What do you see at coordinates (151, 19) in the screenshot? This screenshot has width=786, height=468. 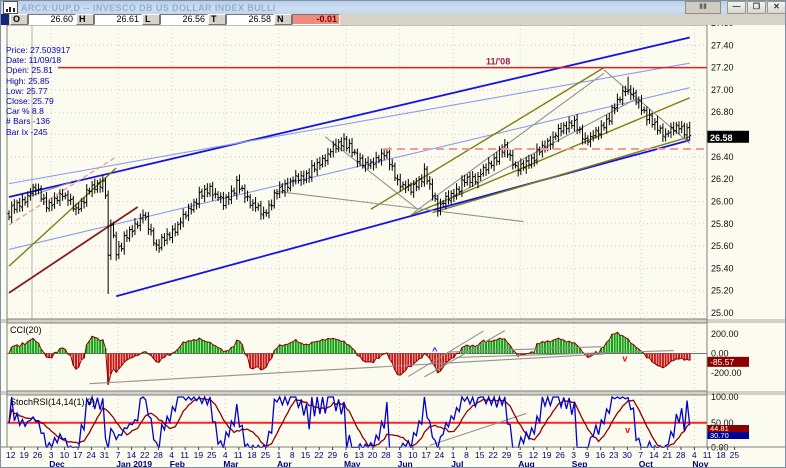 I see `quote-label-L: L` at bounding box center [151, 19].